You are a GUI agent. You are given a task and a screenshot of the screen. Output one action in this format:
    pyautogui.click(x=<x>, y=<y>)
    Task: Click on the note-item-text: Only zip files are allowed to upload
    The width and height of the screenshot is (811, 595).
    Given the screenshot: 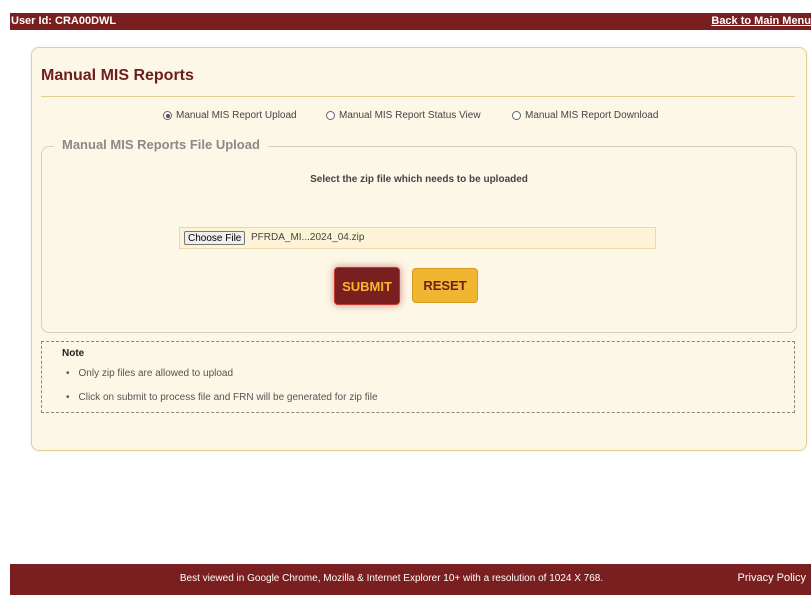 What is the action you would take?
    pyautogui.click(x=156, y=373)
    